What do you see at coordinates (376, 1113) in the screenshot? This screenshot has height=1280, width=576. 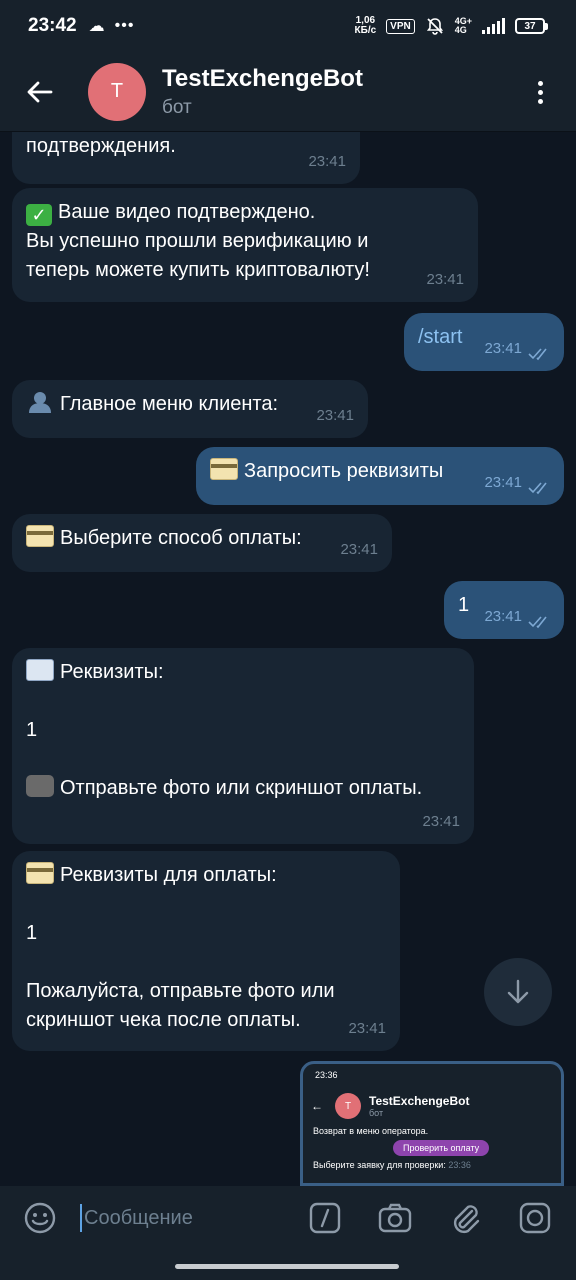 I see `thumb-subtitle: бот` at bounding box center [376, 1113].